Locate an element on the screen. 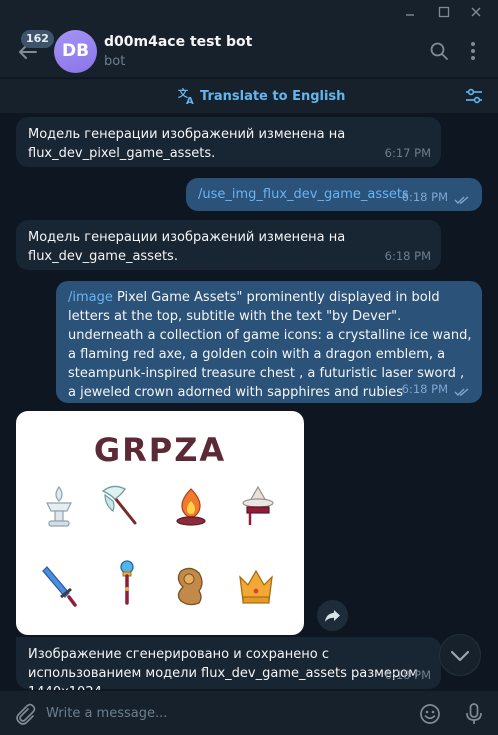  voice-message-button is located at coordinates (474, 714).